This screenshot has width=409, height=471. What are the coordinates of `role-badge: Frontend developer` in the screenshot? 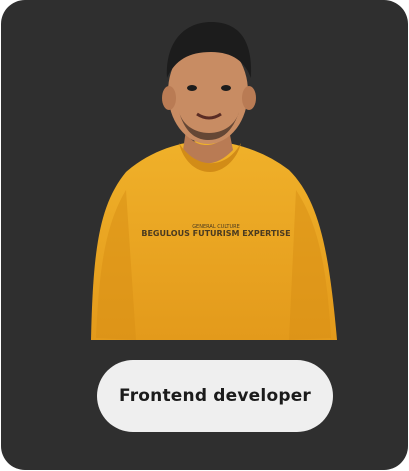 It's located at (215, 396).